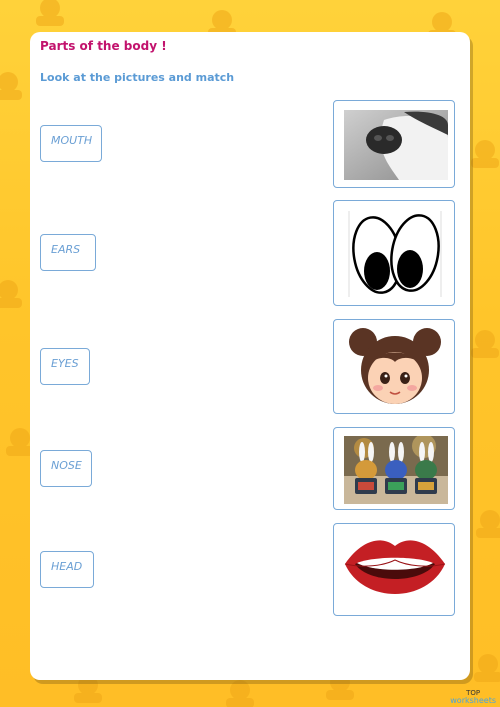 The image size is (500, 707). I want to click on instruction-text: Look at the pictures and match, so click(137, 77).